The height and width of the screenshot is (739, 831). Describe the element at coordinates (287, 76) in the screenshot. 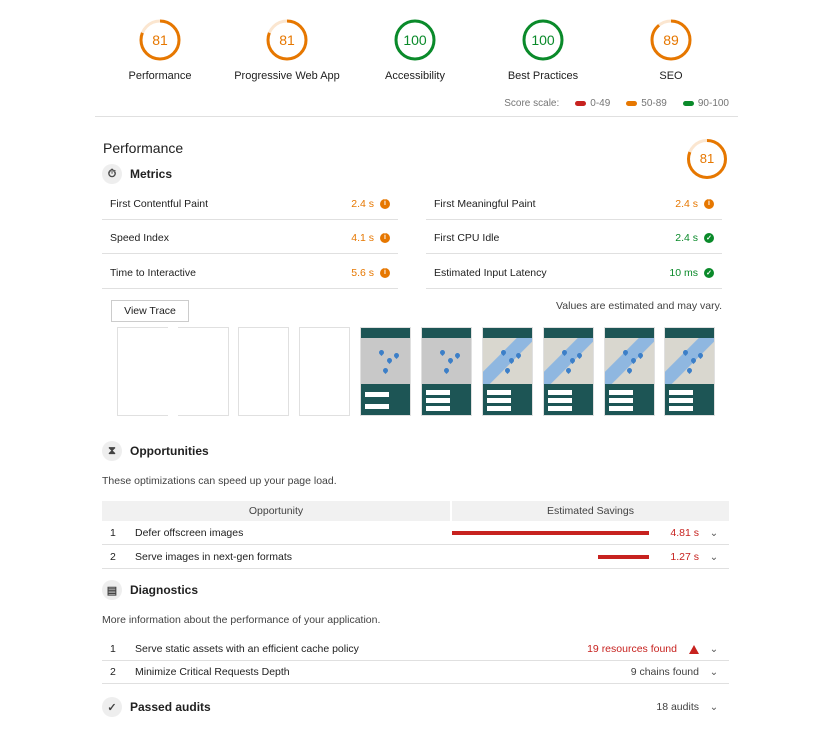

I see `gauge-label: Progressive Web App` at that location.